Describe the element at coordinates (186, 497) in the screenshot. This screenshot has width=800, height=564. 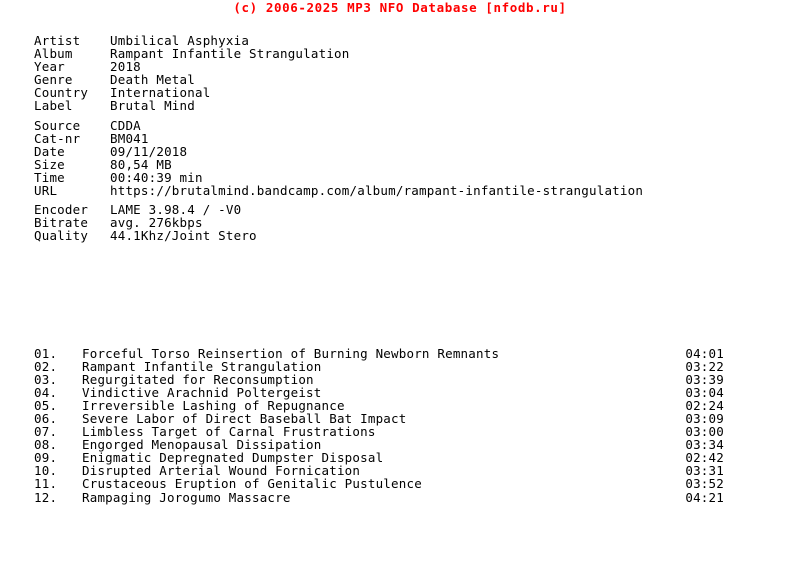
I see `track-title: Rampaging Jorogumo Massacre` at that location.